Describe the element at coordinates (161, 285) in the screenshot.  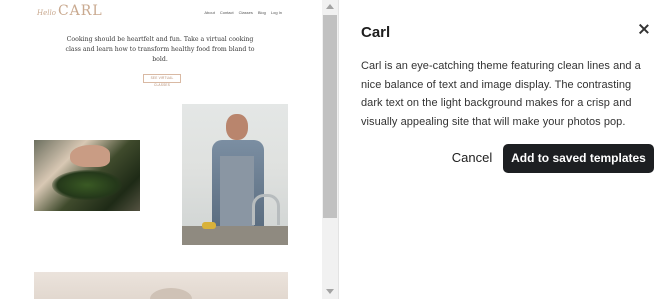
I see `preview-bottom-image` at that location.